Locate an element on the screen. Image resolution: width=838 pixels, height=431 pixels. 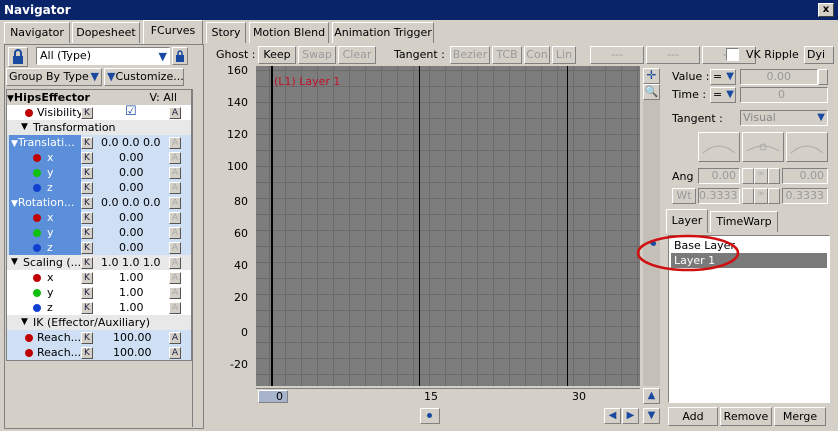
angle-right-field: 0.00 is located at coordinates (805, 176).